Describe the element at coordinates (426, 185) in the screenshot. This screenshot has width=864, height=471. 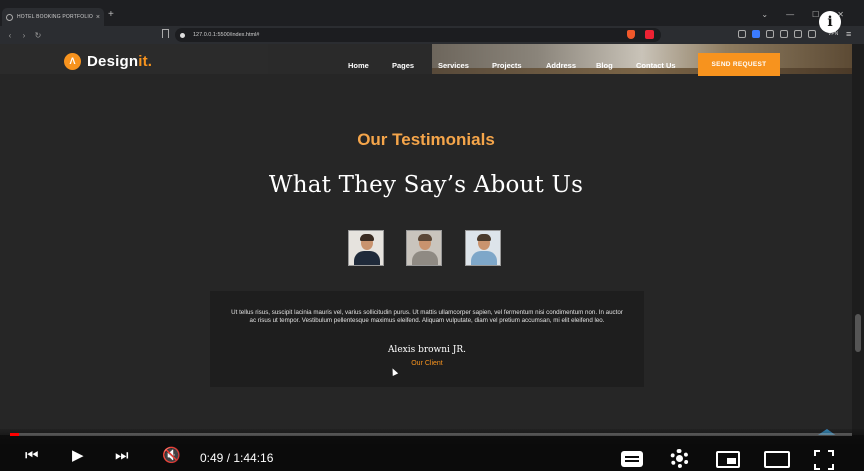
I see `section-title: What They Say’s About Us` at that location.